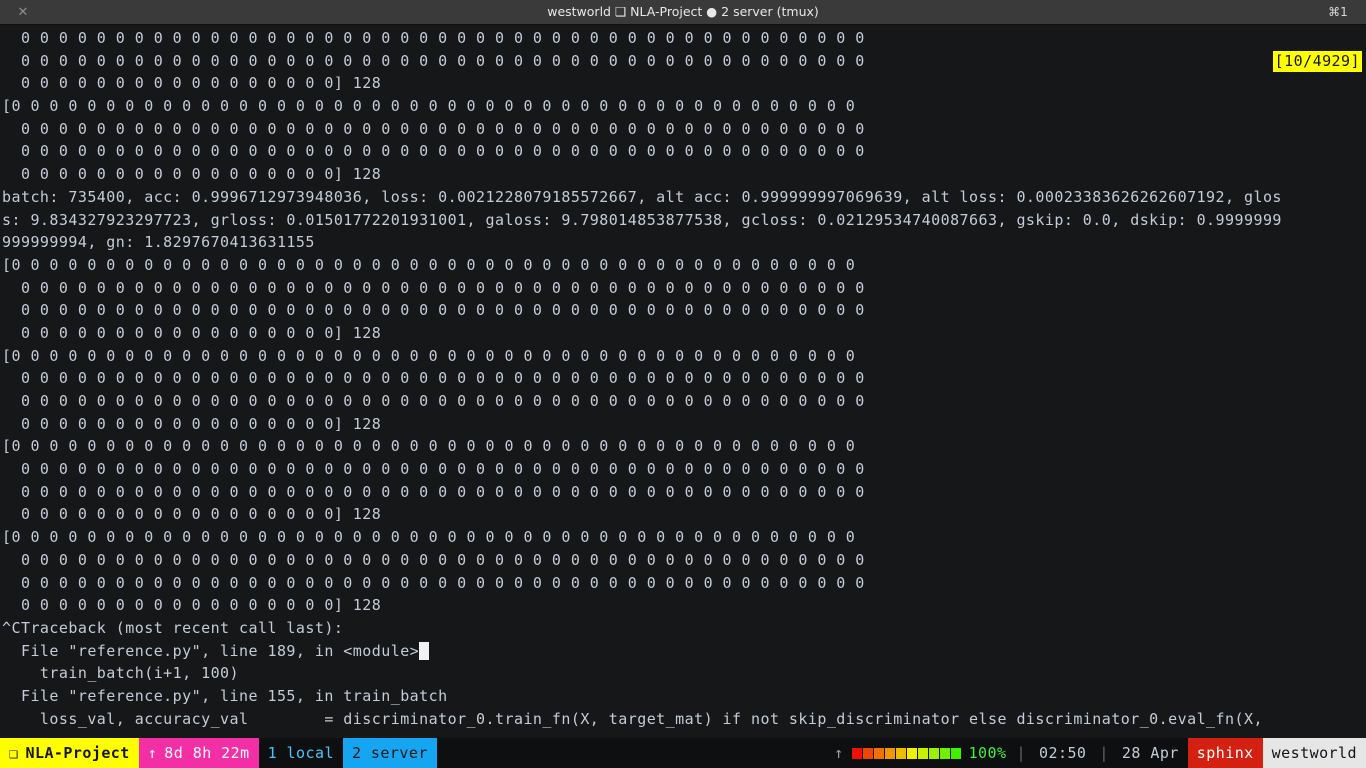 The width and height of the screenshot is (1366, 768). I want to click on window-tab-1-local: 1 local, so click(301, 753).